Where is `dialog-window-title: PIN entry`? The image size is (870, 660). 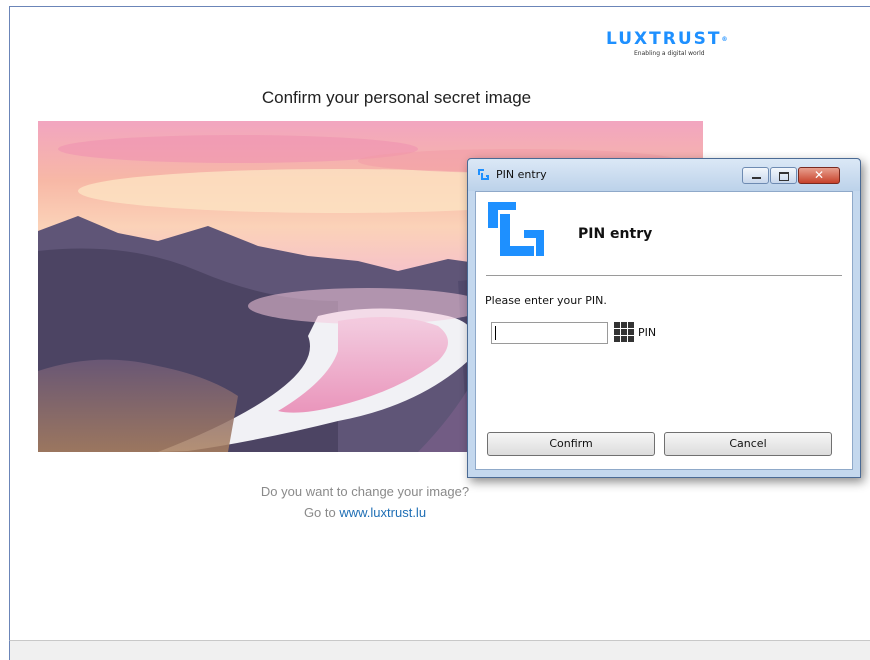
dialog-window-title: PIN entry is located at coordinates (521, 174).